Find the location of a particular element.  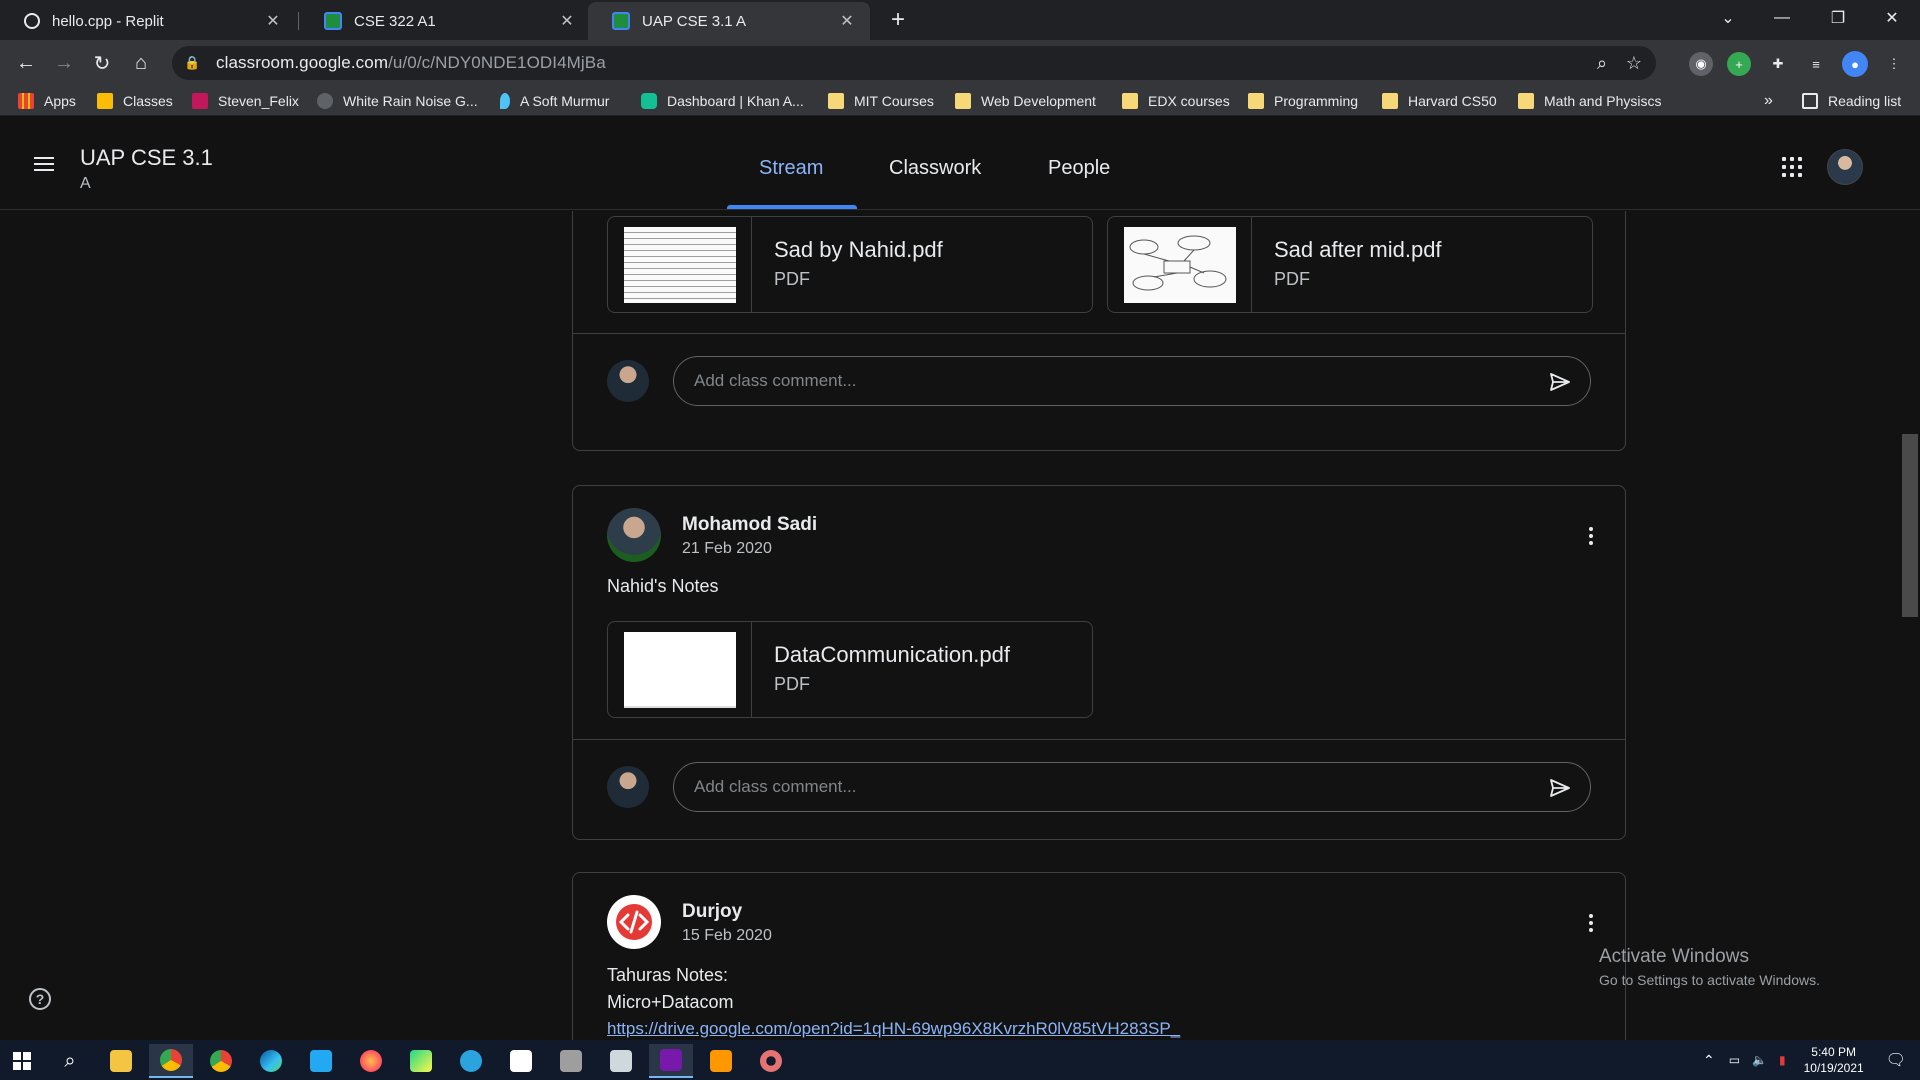

tab-search-icon: ⌄ is located at coordinates (1728, 18).